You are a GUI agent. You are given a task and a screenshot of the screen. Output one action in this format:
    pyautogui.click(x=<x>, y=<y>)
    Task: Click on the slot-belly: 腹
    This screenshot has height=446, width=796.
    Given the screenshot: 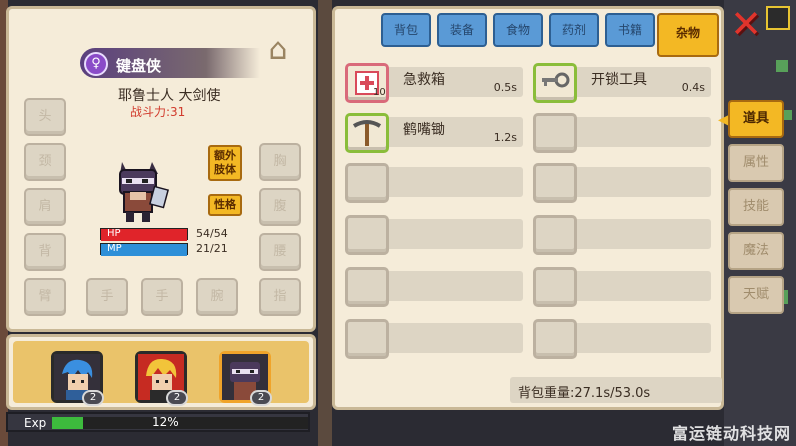 What is the action you would take?
    pyautogui.click(x=280, y=207)
    